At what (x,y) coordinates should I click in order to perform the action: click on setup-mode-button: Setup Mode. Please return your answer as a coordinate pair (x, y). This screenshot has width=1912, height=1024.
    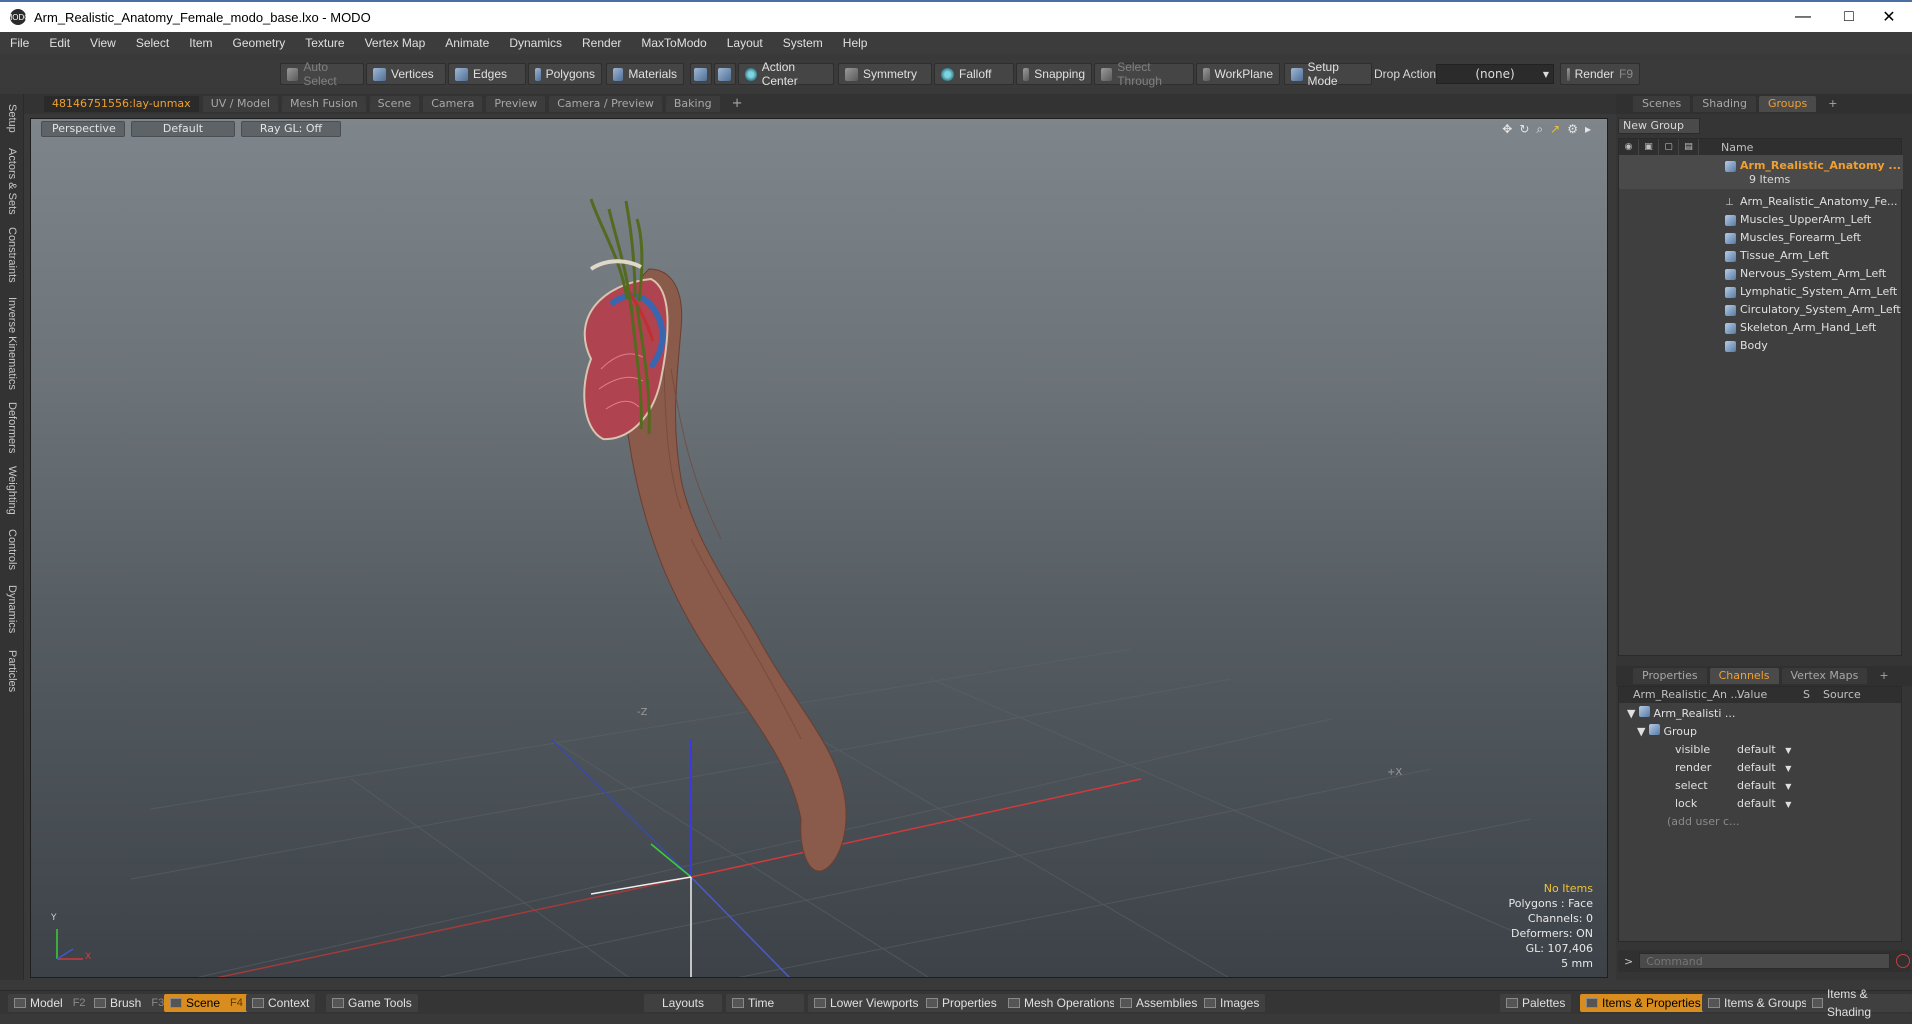
    Looking at the image, I should click on (1328, 74).